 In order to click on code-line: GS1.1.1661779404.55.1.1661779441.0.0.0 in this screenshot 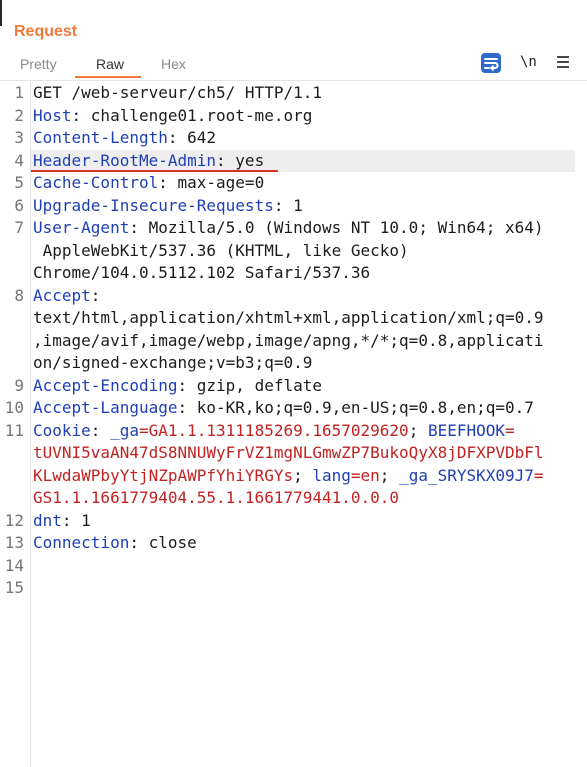, I will do `click(293, 498)`.